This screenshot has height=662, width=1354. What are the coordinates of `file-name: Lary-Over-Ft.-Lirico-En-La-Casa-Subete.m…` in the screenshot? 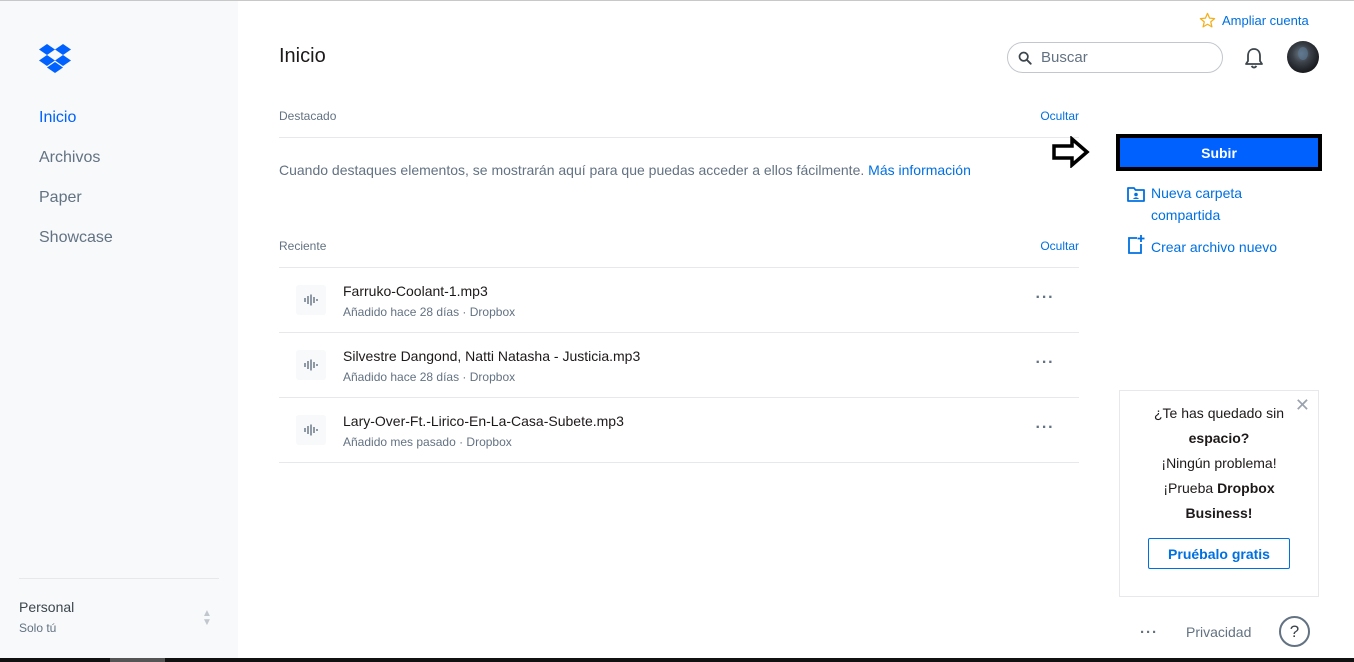 It's located at (483, 421).